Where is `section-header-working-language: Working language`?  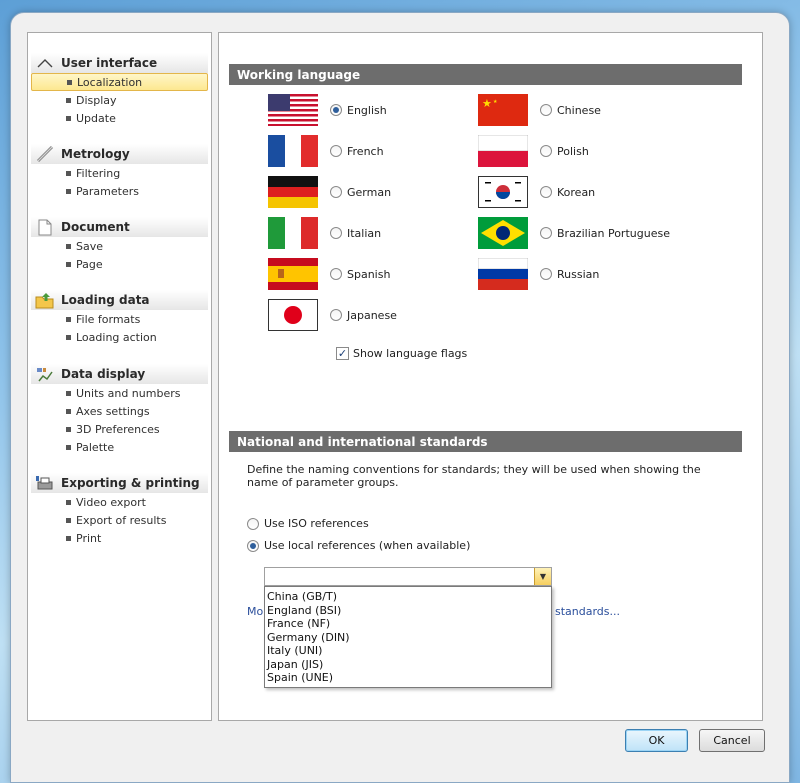
section-header-working-language: Working language is located at coordinates (485, 74).